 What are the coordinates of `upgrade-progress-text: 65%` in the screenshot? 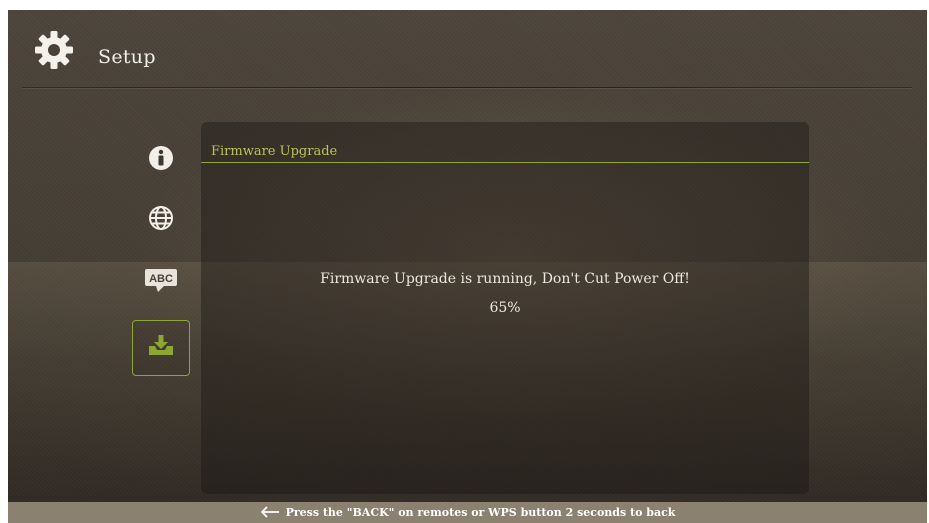 It's located at (505, 308).